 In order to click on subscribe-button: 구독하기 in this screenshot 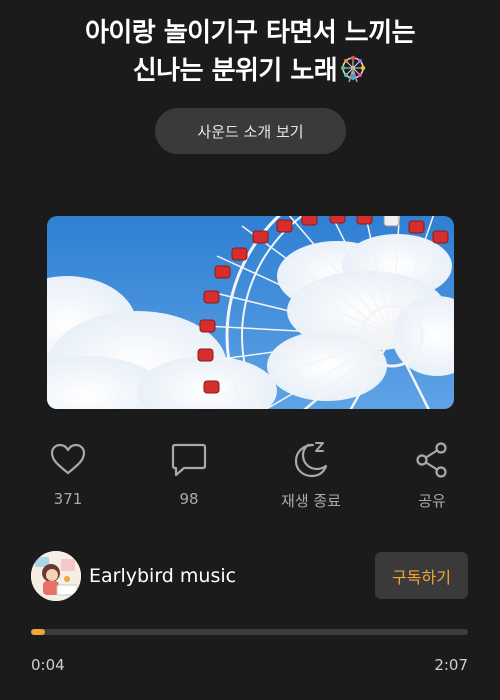, I will do `click(421, 575)`.